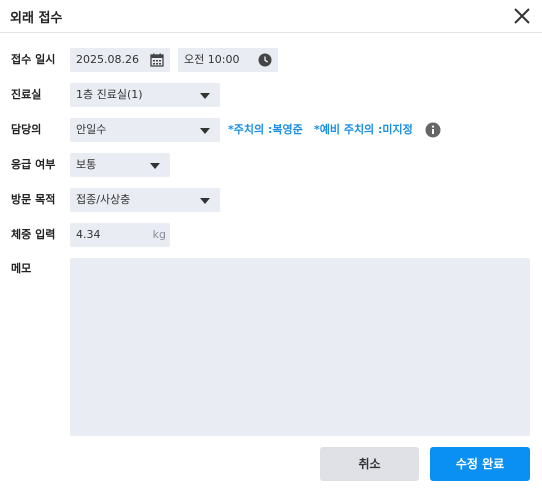  I want to click on weight-input: 4.34 kg, so click(120, 235).